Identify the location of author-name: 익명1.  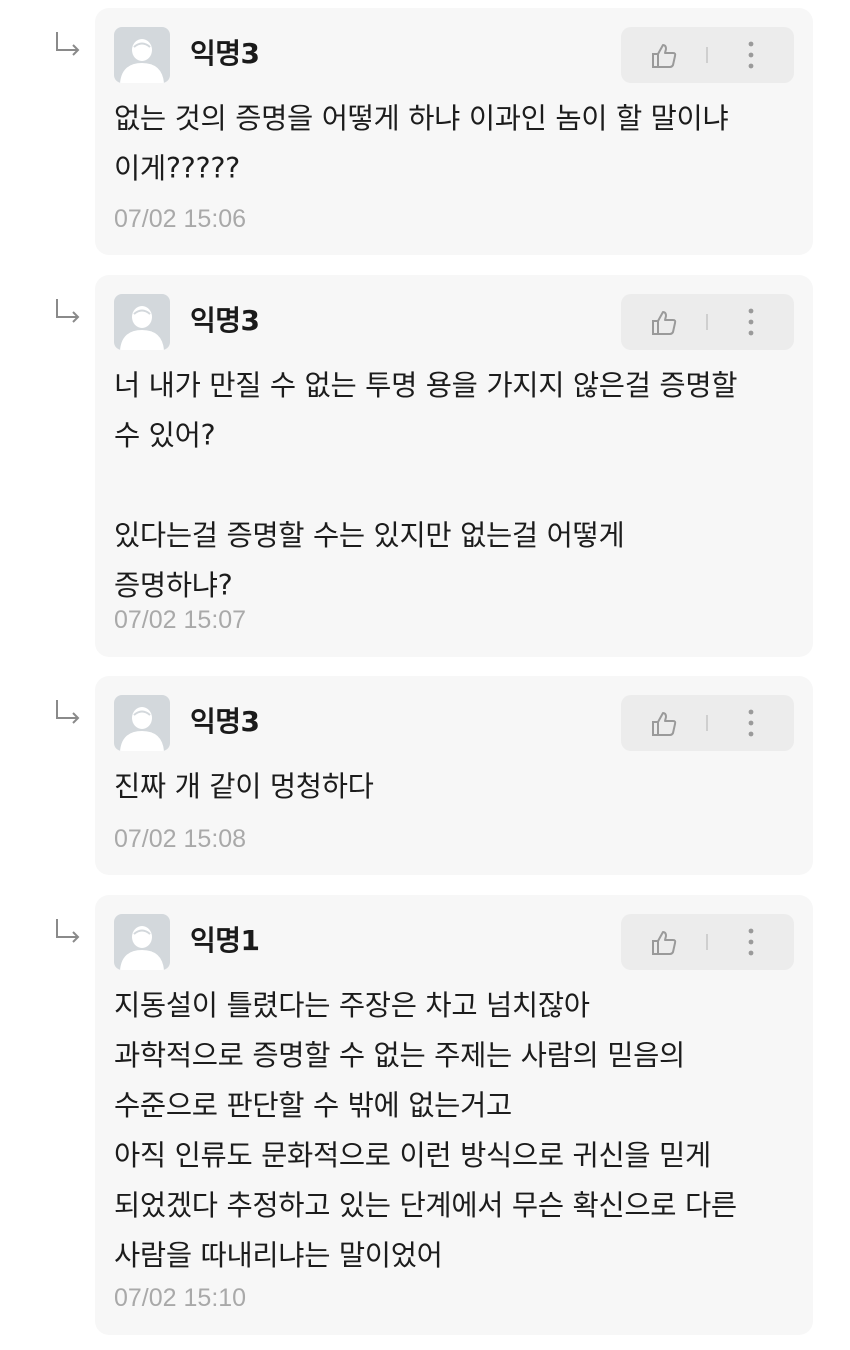
(225, 940).